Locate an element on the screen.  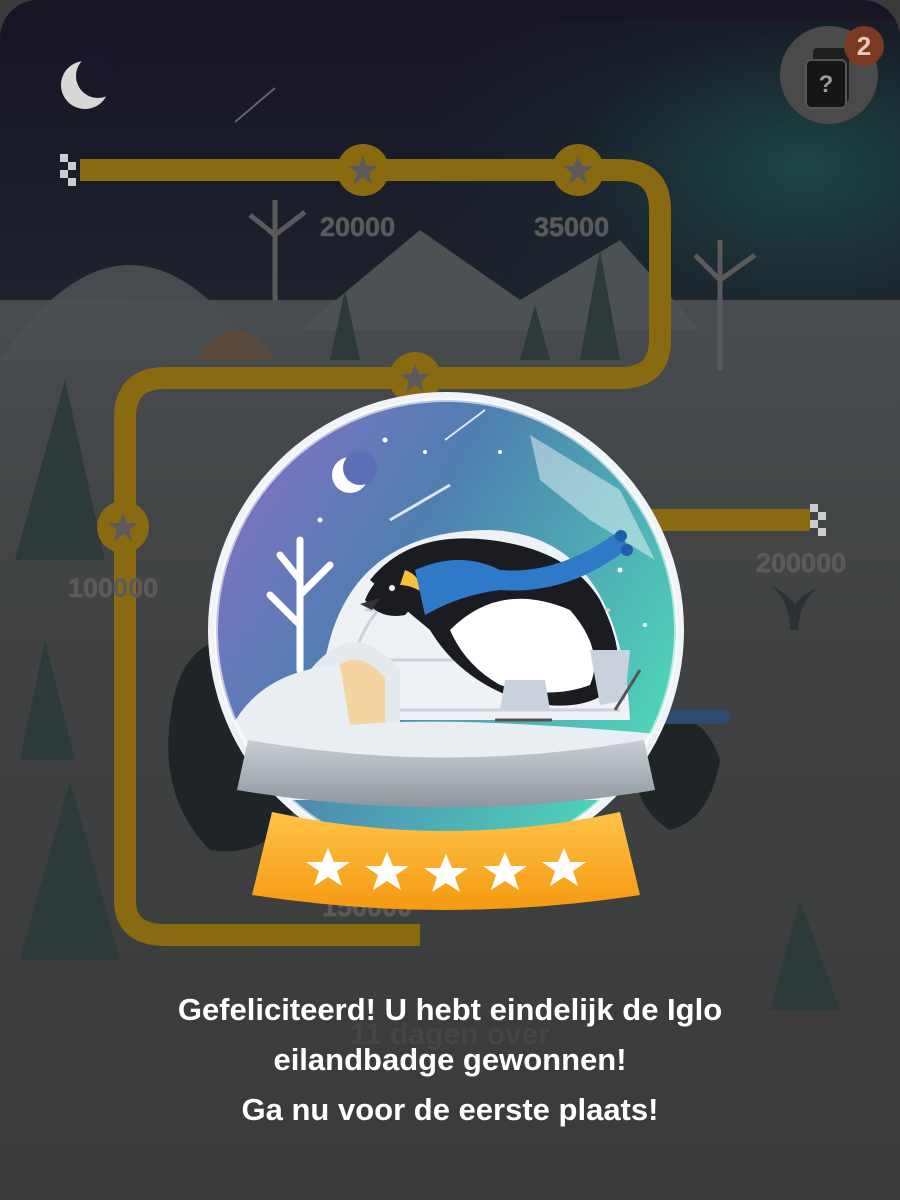
notification-badge: 2 is located at coordinates (864, 46).